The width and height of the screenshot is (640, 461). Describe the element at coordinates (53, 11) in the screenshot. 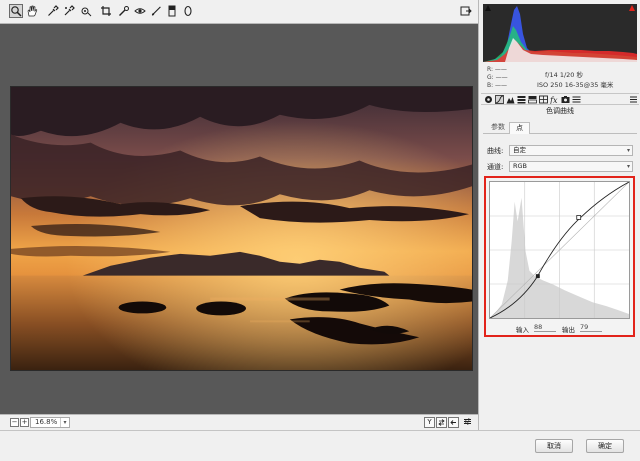

I see `eyedropper-icon` at that location.